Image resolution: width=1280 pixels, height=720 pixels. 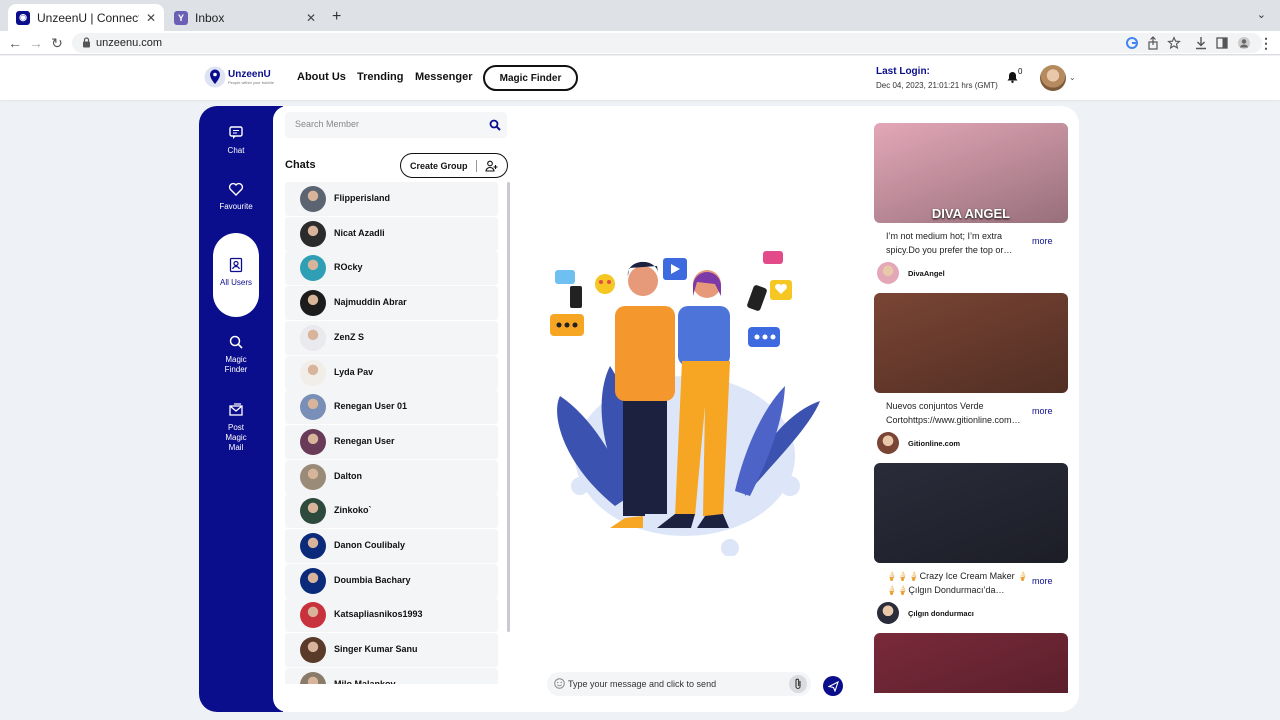 I want to click on attach-button, so click(x=798, y=684).